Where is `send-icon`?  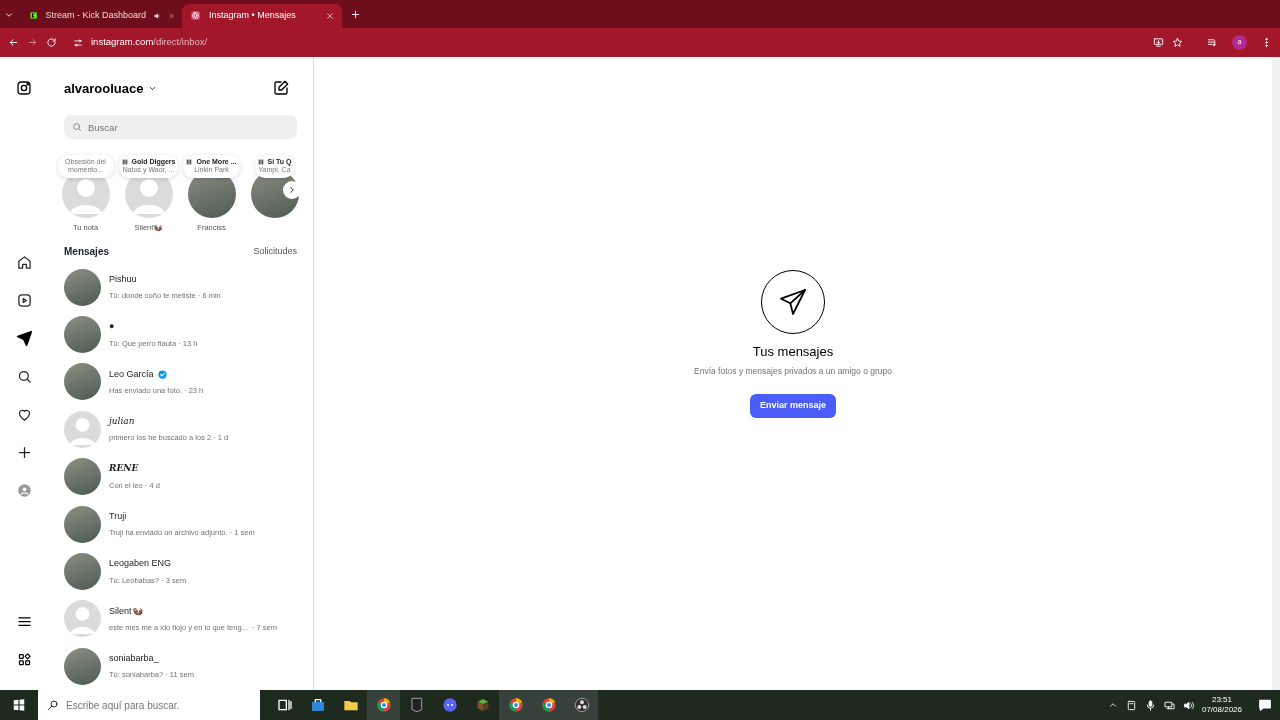
send-icon is located at coordinates (24, 338).